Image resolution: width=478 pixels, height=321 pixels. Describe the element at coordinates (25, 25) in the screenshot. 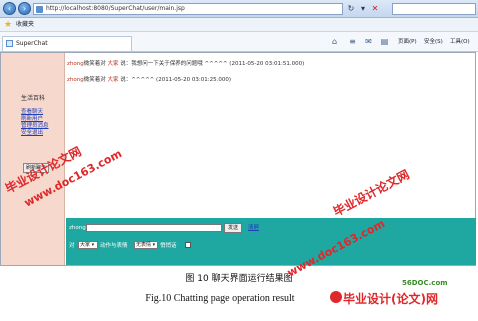

I see `favorites-button: 收藏夹` at that location.